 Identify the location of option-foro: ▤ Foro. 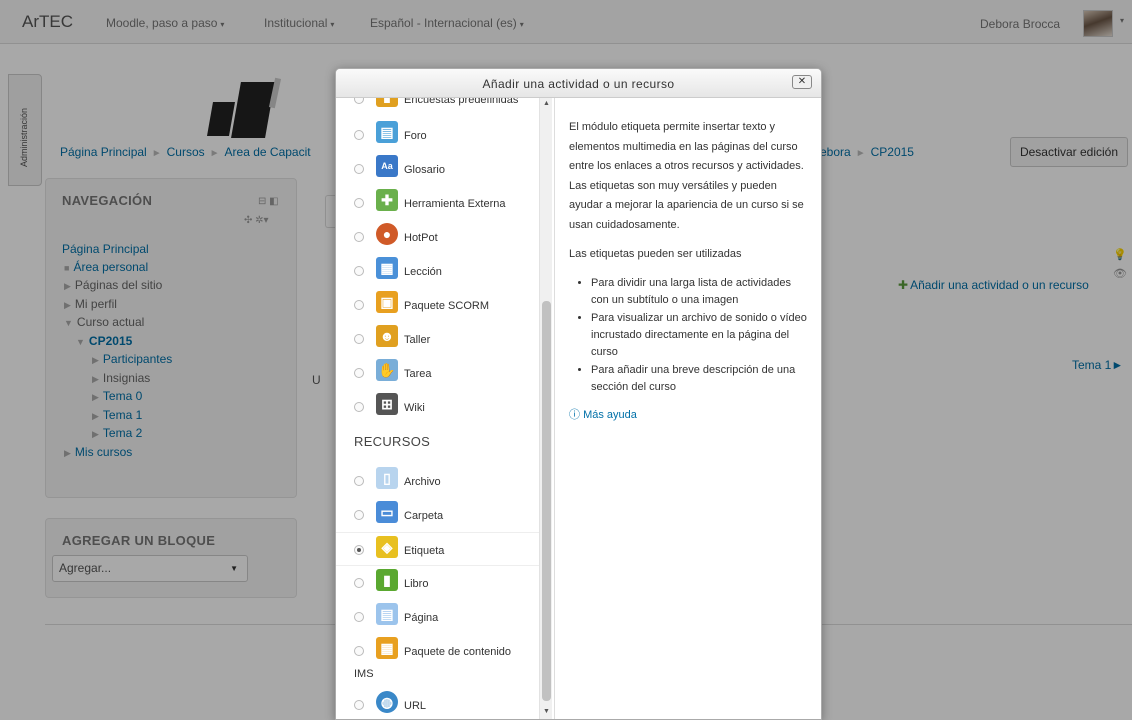
(438, 135).